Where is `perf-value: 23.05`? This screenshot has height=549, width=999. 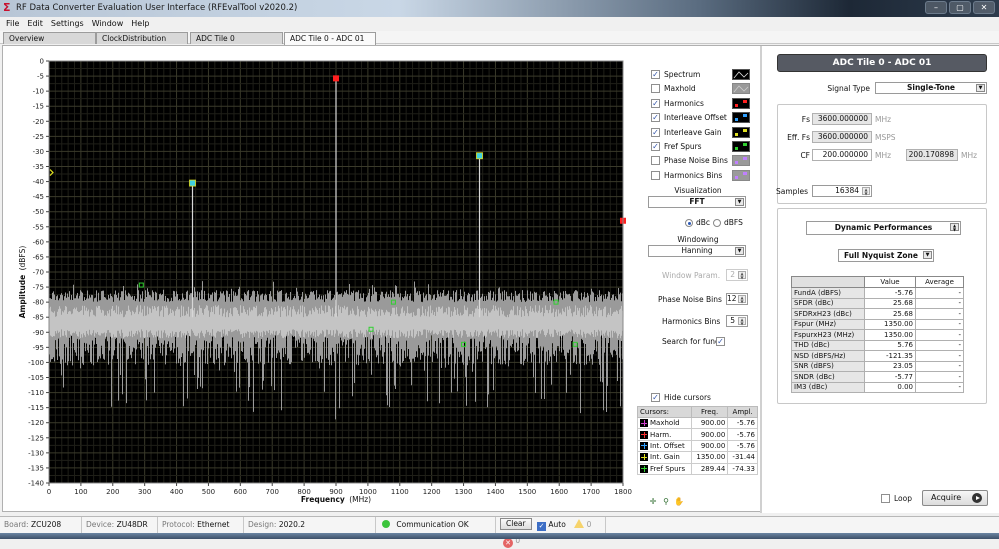
perf-value: 23.05 is located at coordinates (890, 366).